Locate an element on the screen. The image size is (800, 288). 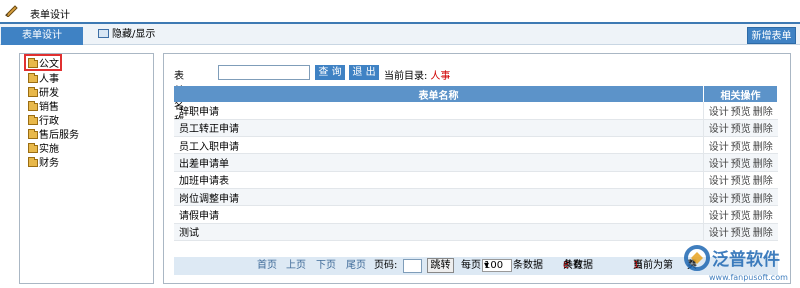
table-row: 加班申请表 设计 预览 删除 is located at coordinates (476, 180).